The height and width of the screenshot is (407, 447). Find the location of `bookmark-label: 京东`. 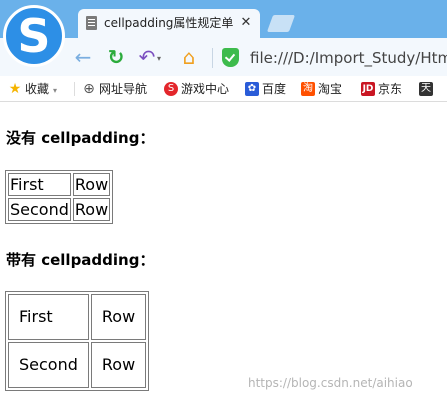

bookmark-label: 京东 is located at coordinates (390, 89).